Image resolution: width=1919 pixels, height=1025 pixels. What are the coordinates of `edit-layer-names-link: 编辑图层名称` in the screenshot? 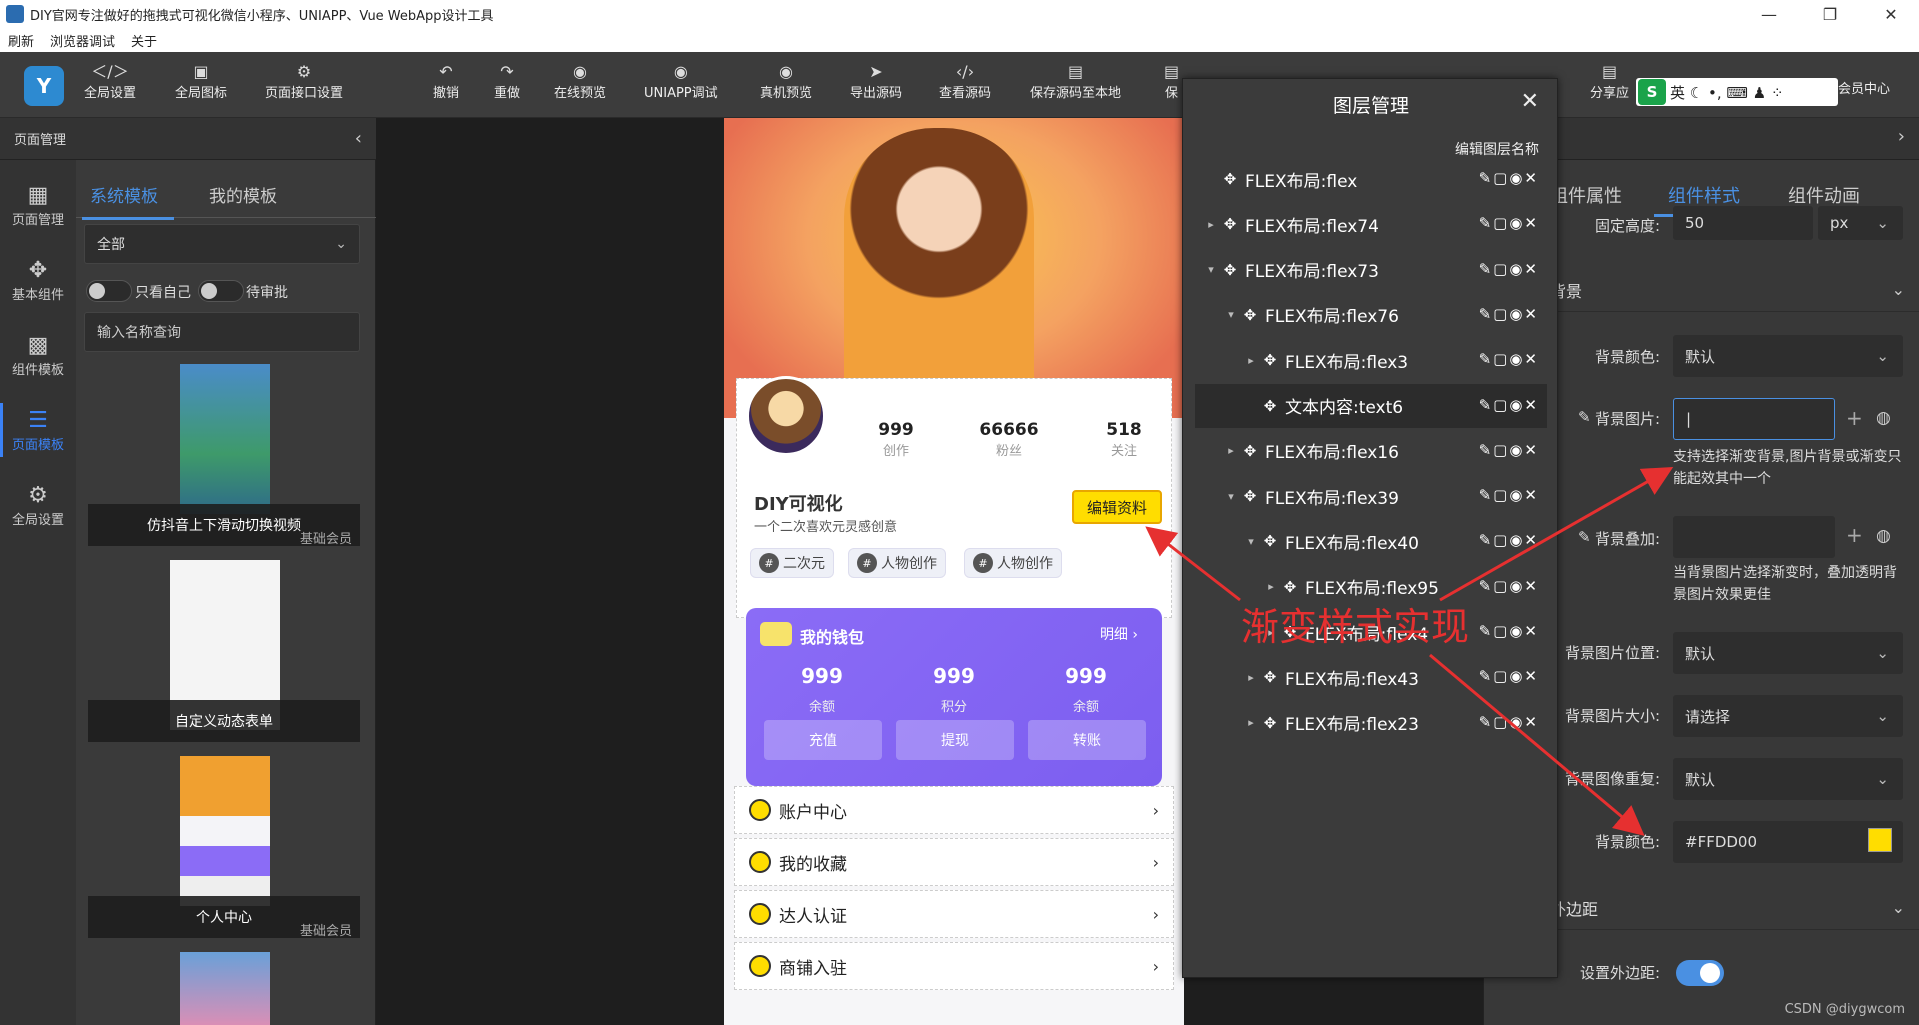 It's located at (1497, 149).